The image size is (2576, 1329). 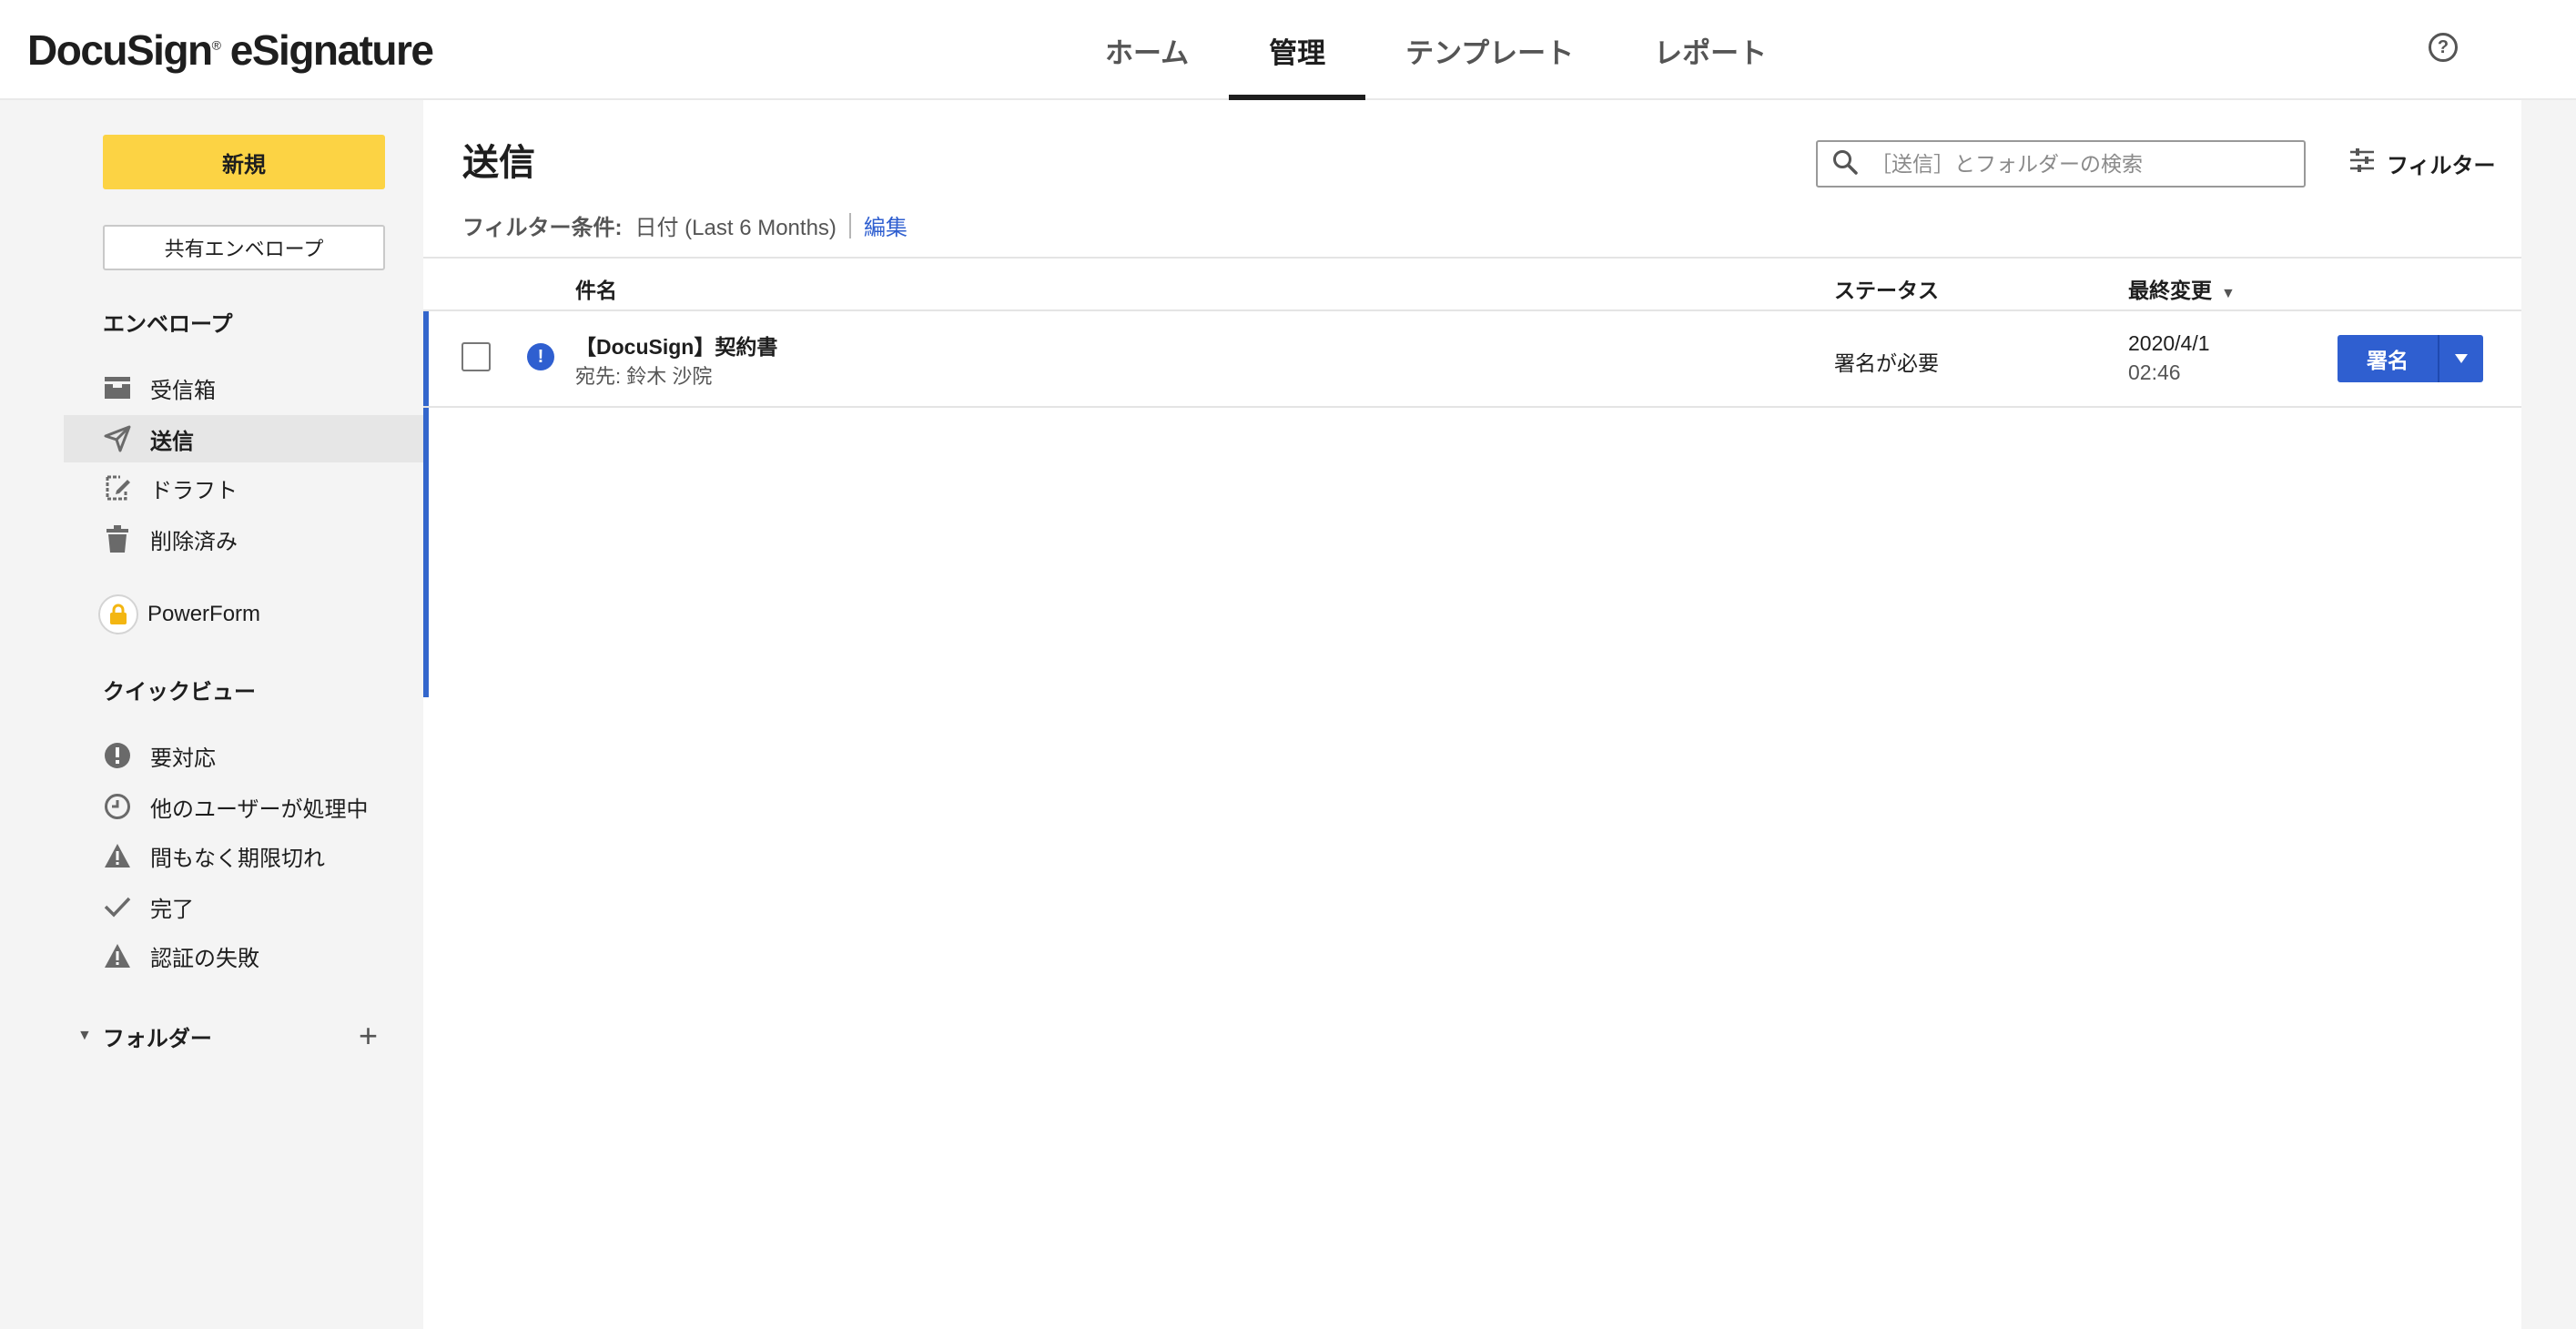 I want to click on sidebar-item-sent: 送信, so click(x=243, y=438).